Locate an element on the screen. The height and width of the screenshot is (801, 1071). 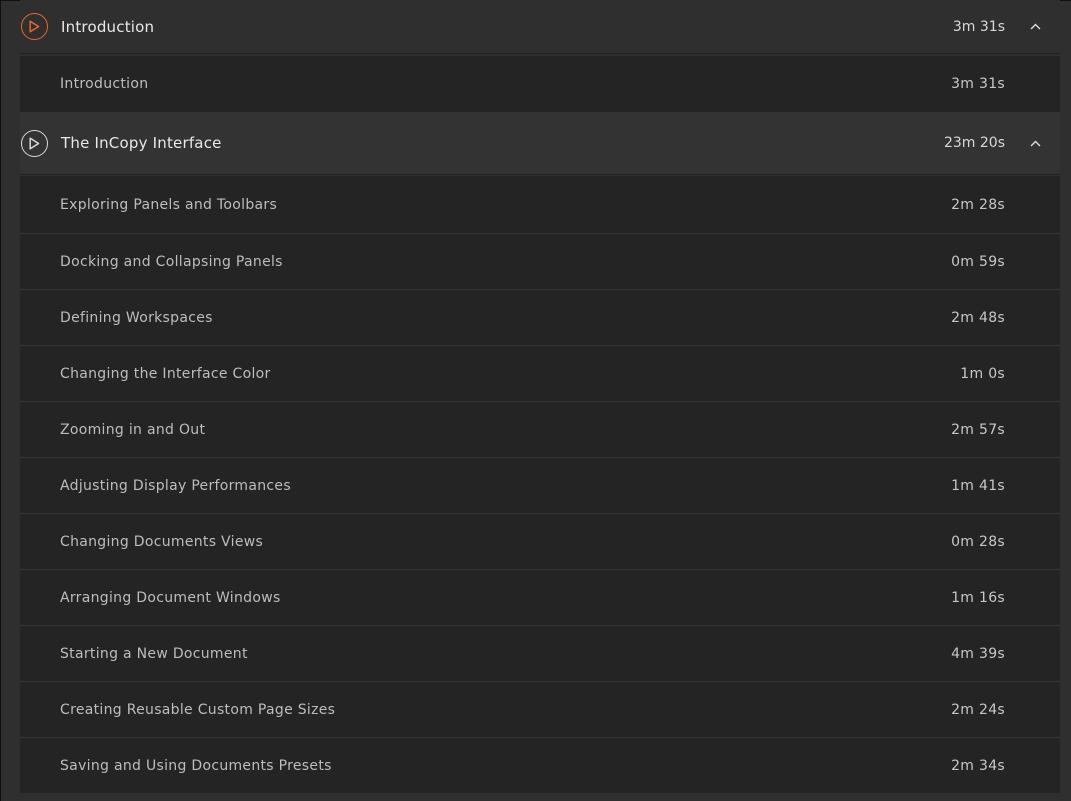
lesson-title: Saving and Using Documents Presets is located at coordinates (196, 765).